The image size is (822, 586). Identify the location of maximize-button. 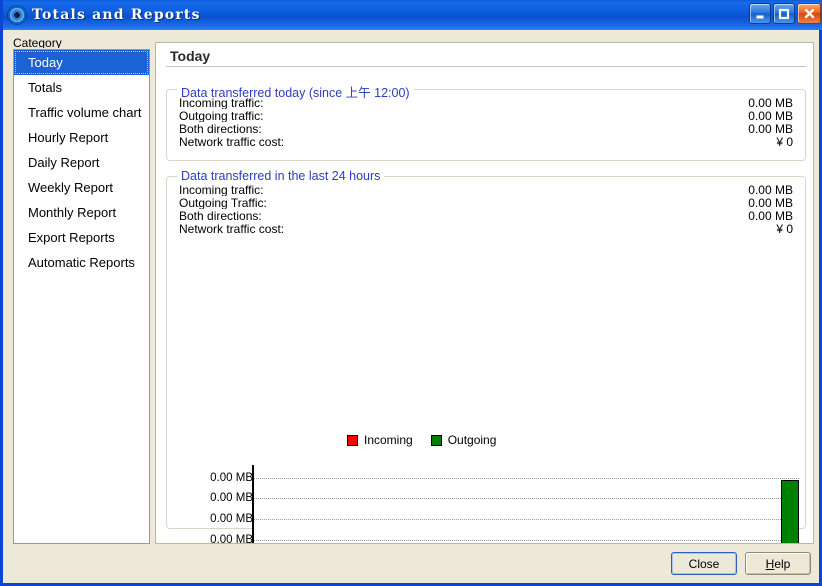
(784, 13).